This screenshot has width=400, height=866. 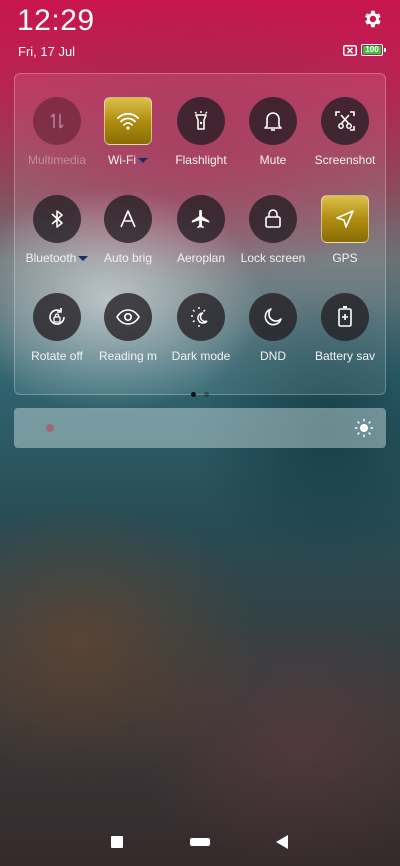 I want to click on tile-label: DND, so click(x=273, y=356).